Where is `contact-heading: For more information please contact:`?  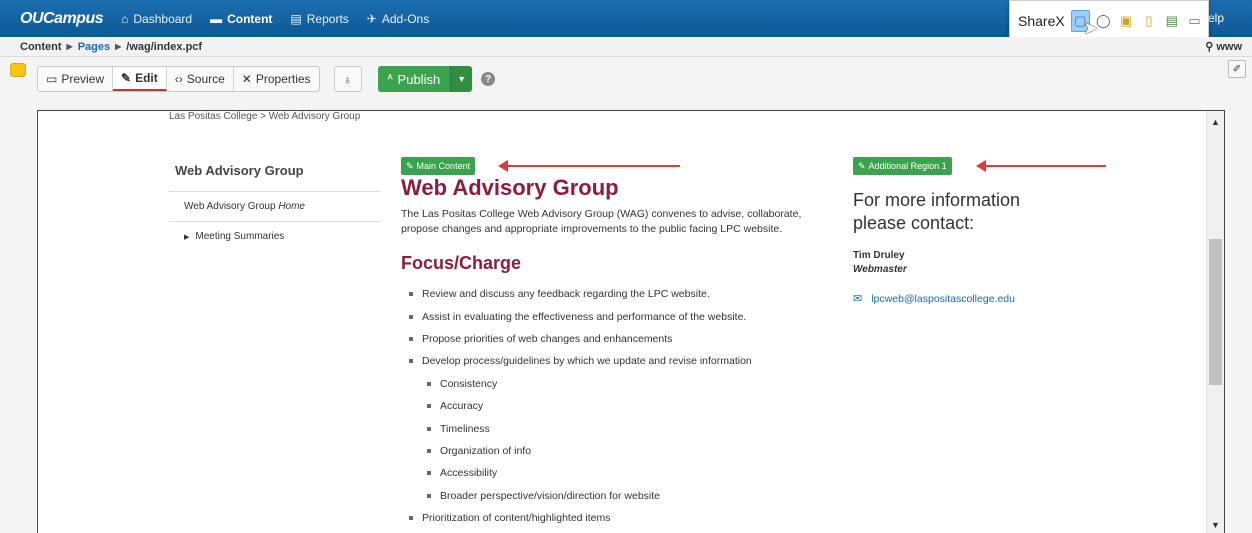
contact-heading: For more information please contact: is located at coordinates (937, 211).